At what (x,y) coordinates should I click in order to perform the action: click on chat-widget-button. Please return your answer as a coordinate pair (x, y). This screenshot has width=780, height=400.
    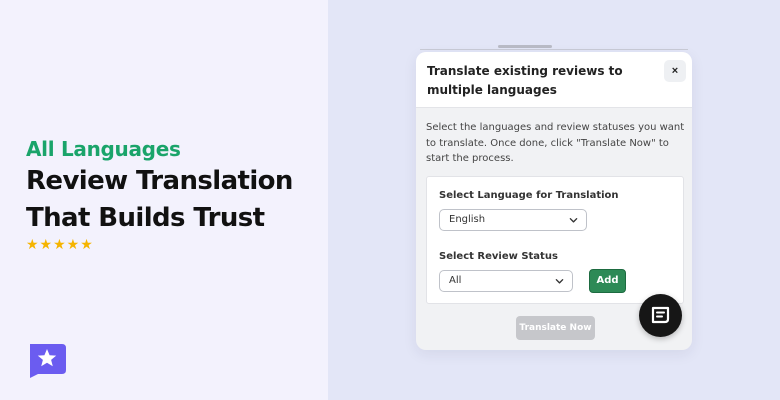
    Looking at the image, I should click on (660, 315).